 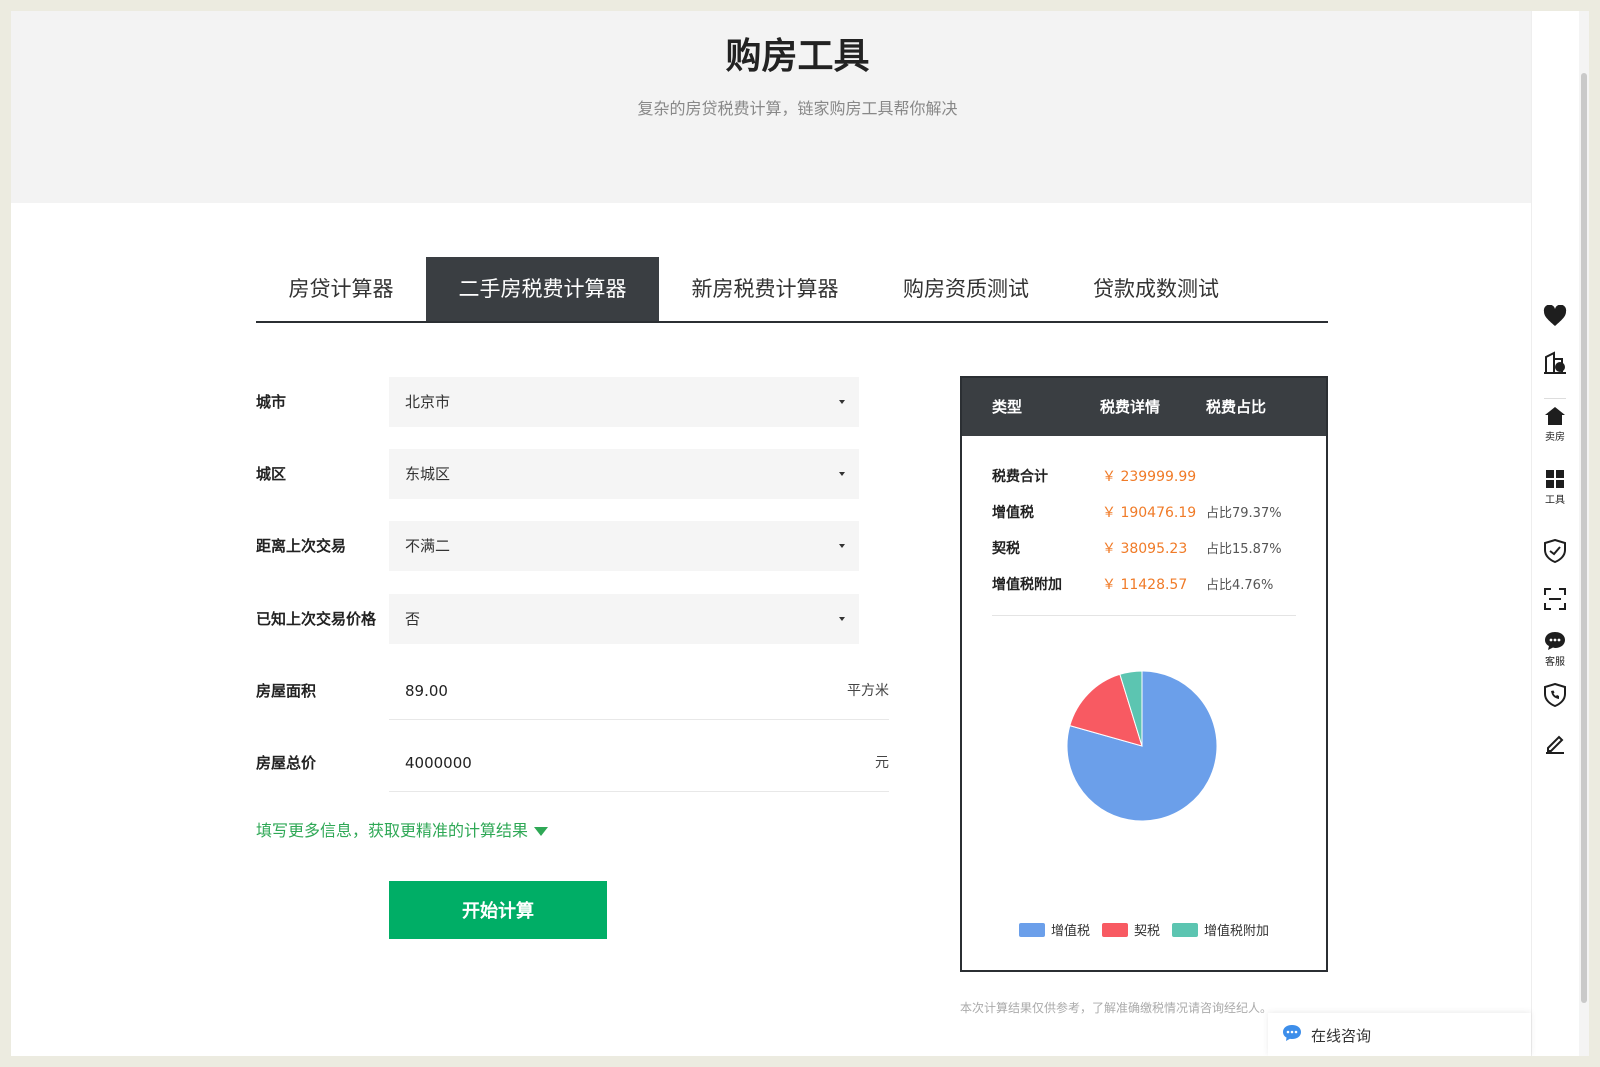 I want to click on vertical-scrollbar, so click(x=1584, y=533).